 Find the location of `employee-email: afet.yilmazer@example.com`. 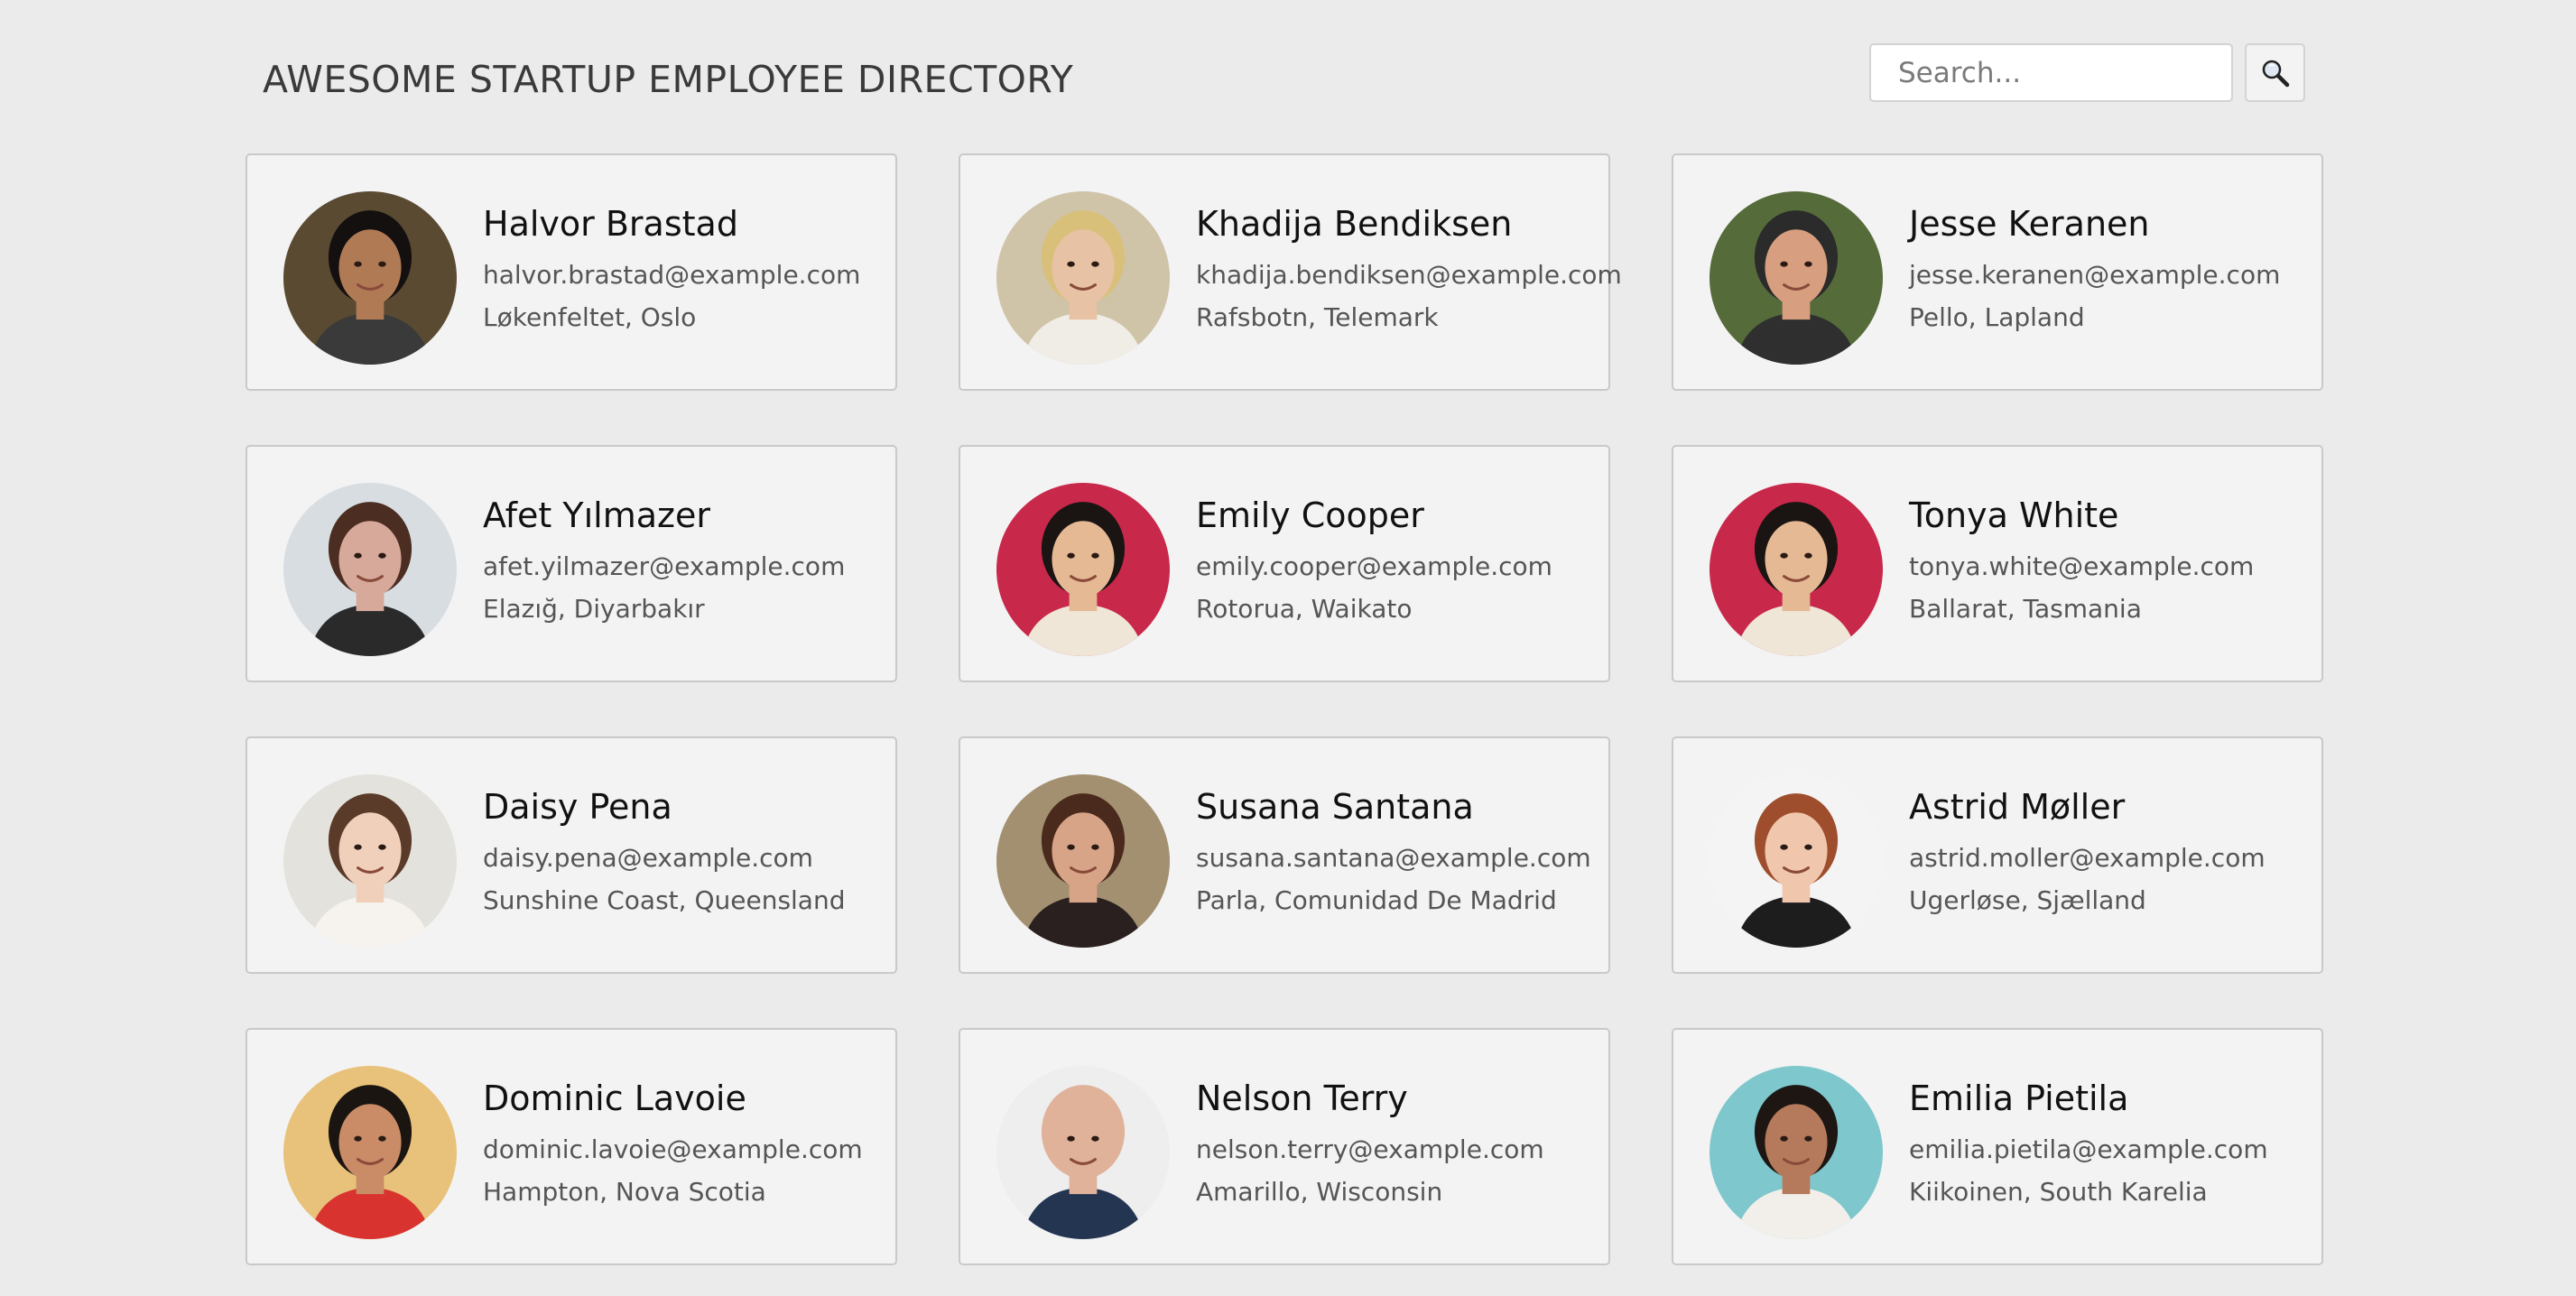

employee-email: afet.yilmazer@example.com is located at coordinates (664, 566).